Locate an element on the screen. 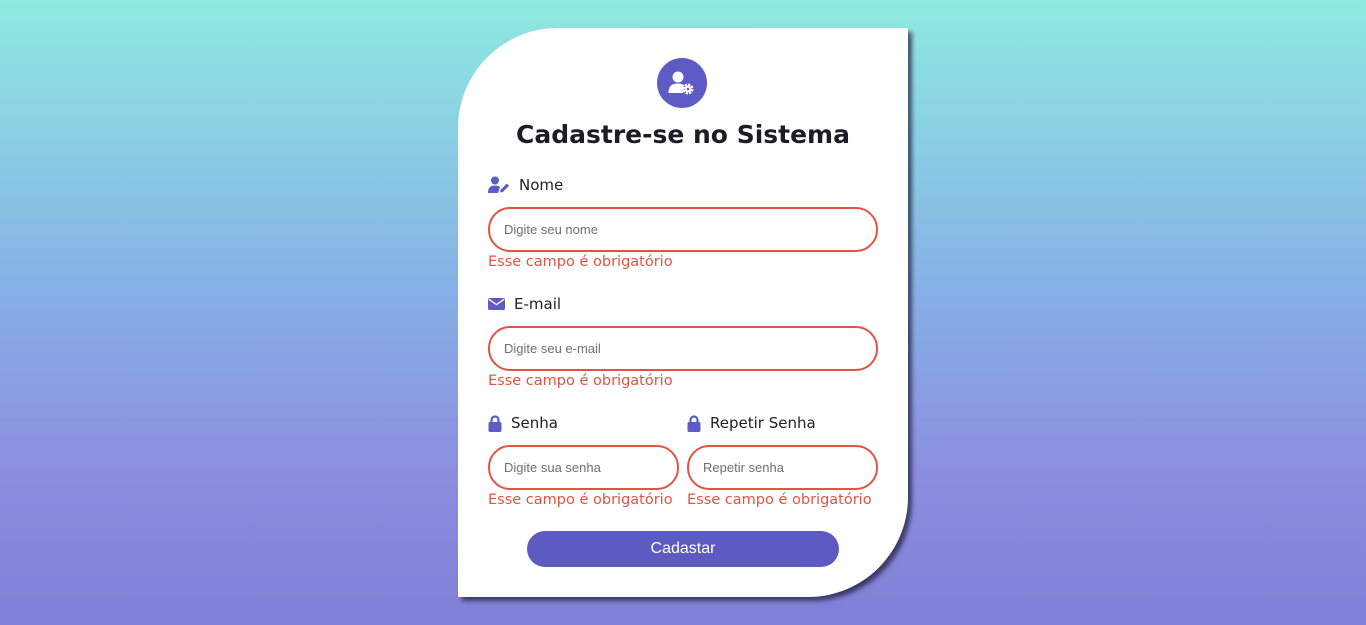  email-input is located at coordinates (683, 348).